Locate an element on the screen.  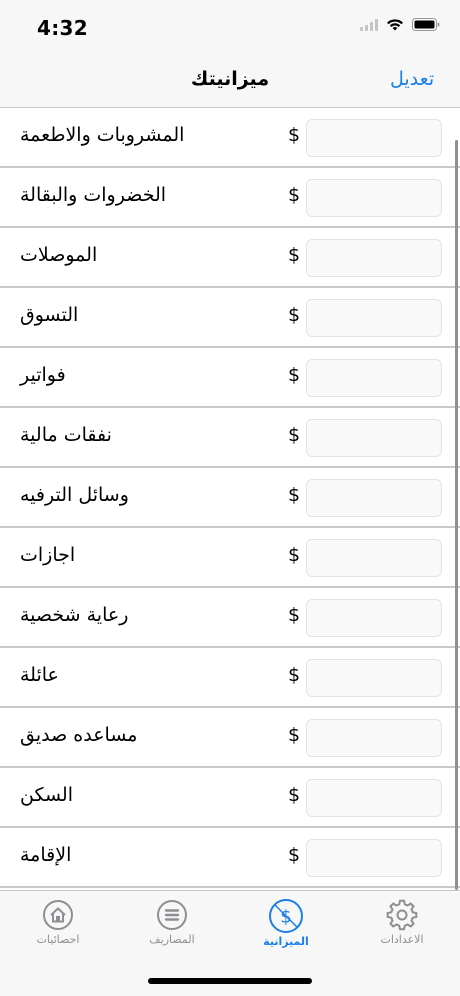
status-icons is located at coordinates (400, 24).